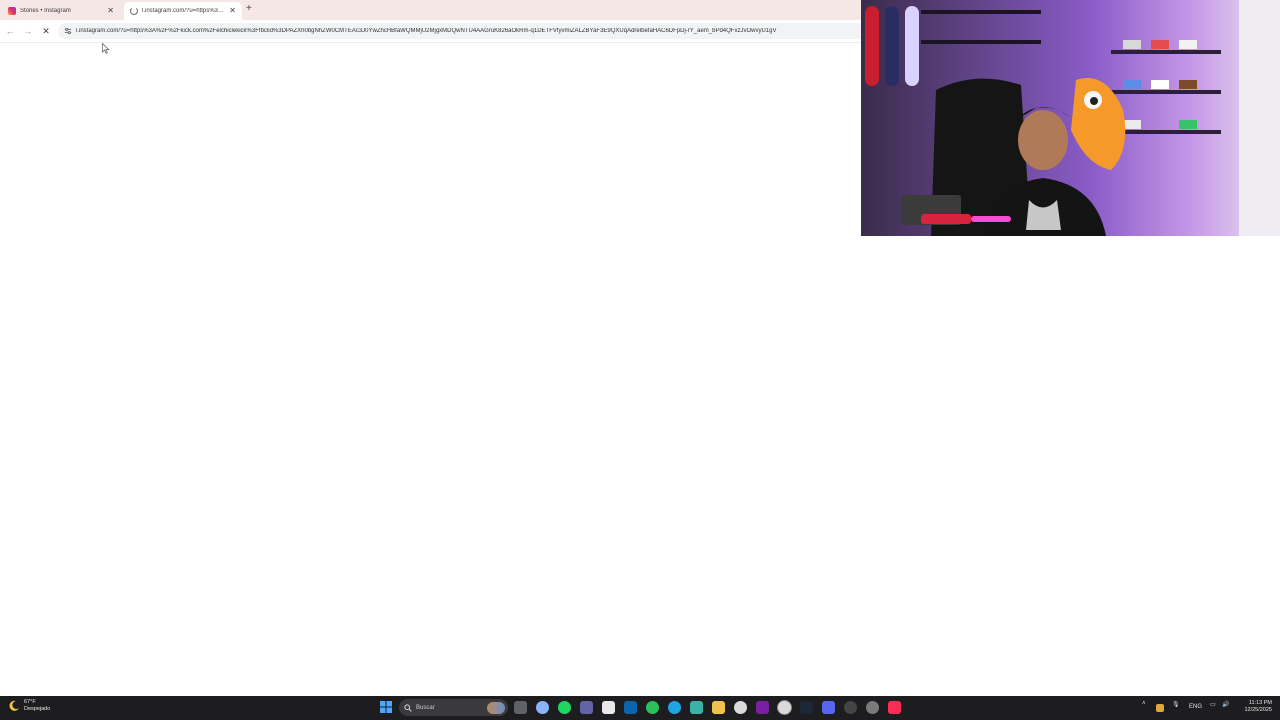 The height and width of the screenshot is (720, 1280). I want to click on tab-title: l.instagram.com/?u=https%3A%, so click(184, 11).